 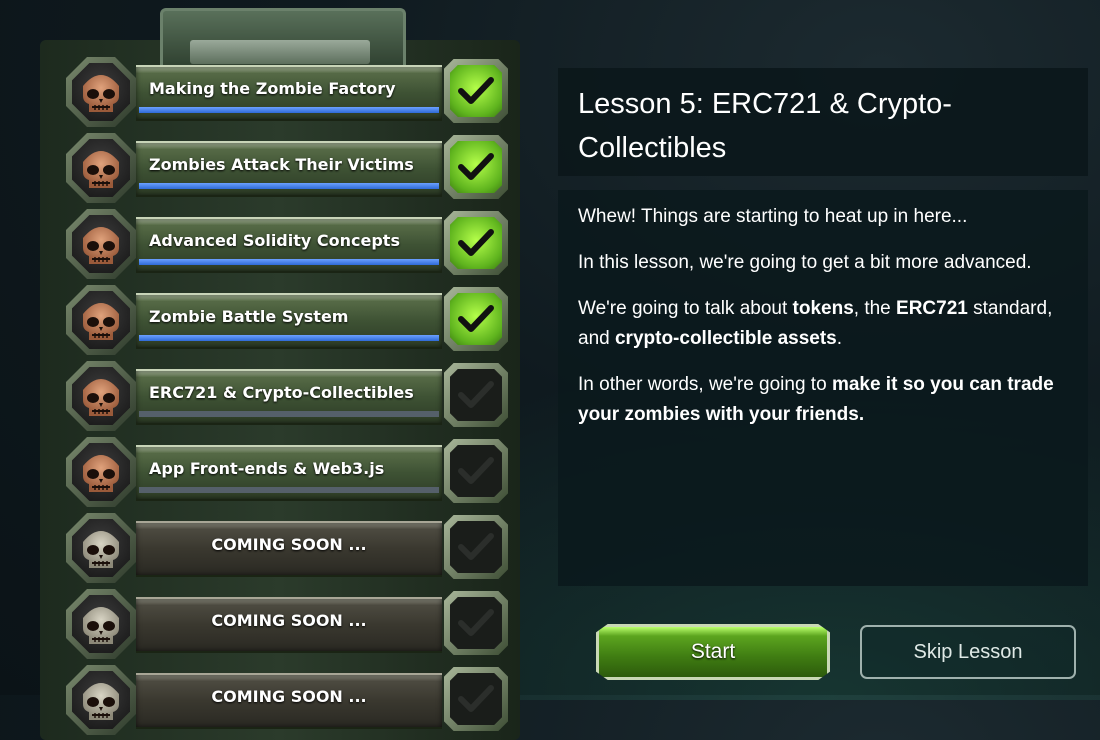 What do you see at coordinates (281, 164) in the screenshot?
I see `lesson-title-label: Zombies Attack Their Victims` at bounding box center [281, 164].